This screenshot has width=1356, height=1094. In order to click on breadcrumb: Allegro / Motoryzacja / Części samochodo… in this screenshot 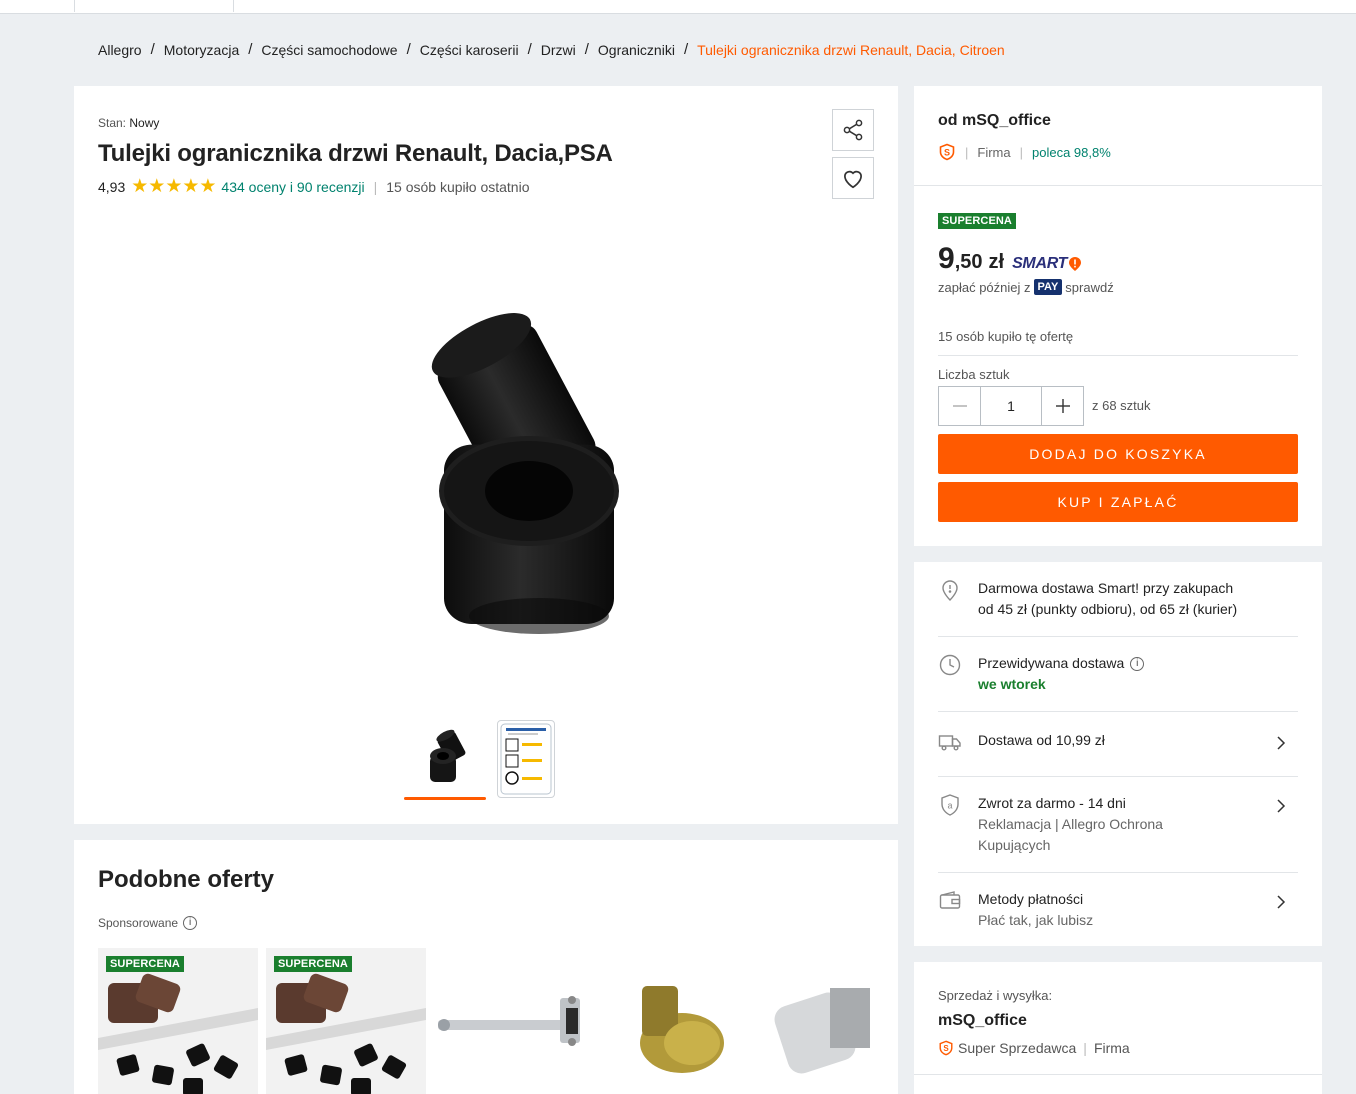, I will do `click(551, 49)`.